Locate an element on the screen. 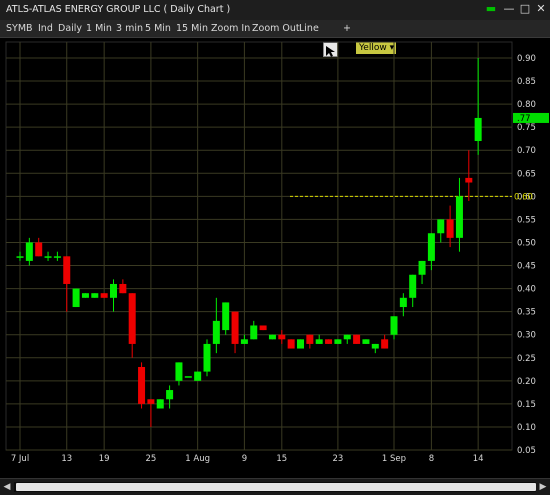 Image resolution: width=550 pixels, height=495 pixels. y-tick-label: 0.55 is located at coordinates (526, 220).